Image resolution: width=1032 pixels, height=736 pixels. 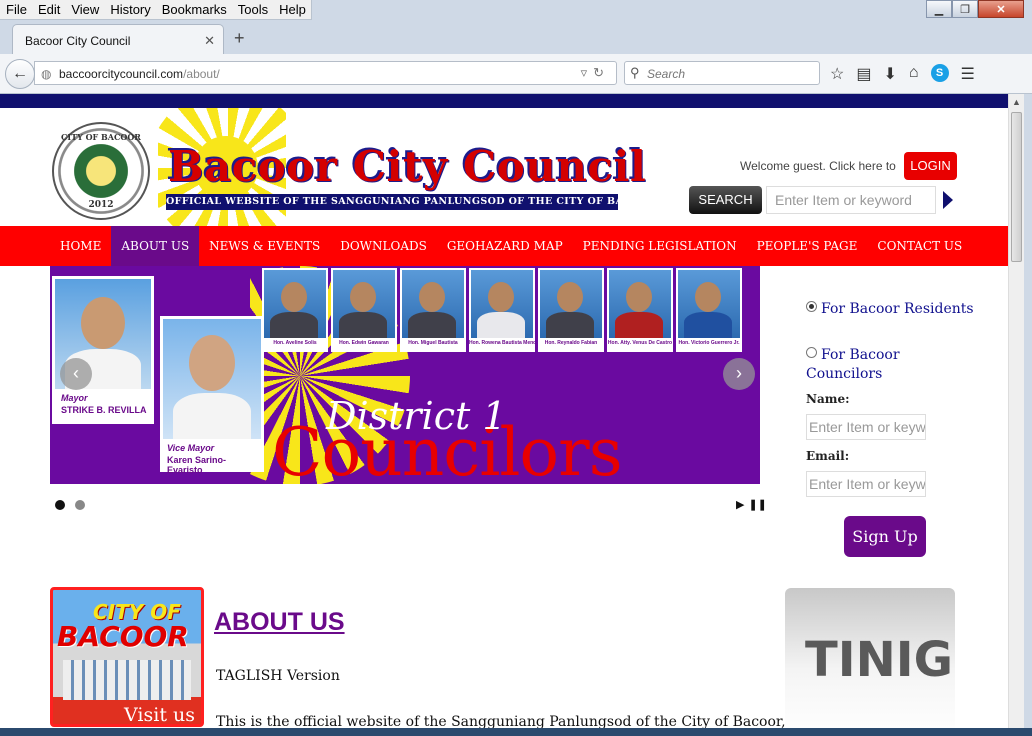 I want to click on nav-about-us: ABOUT US, so click(x=155, y=246).